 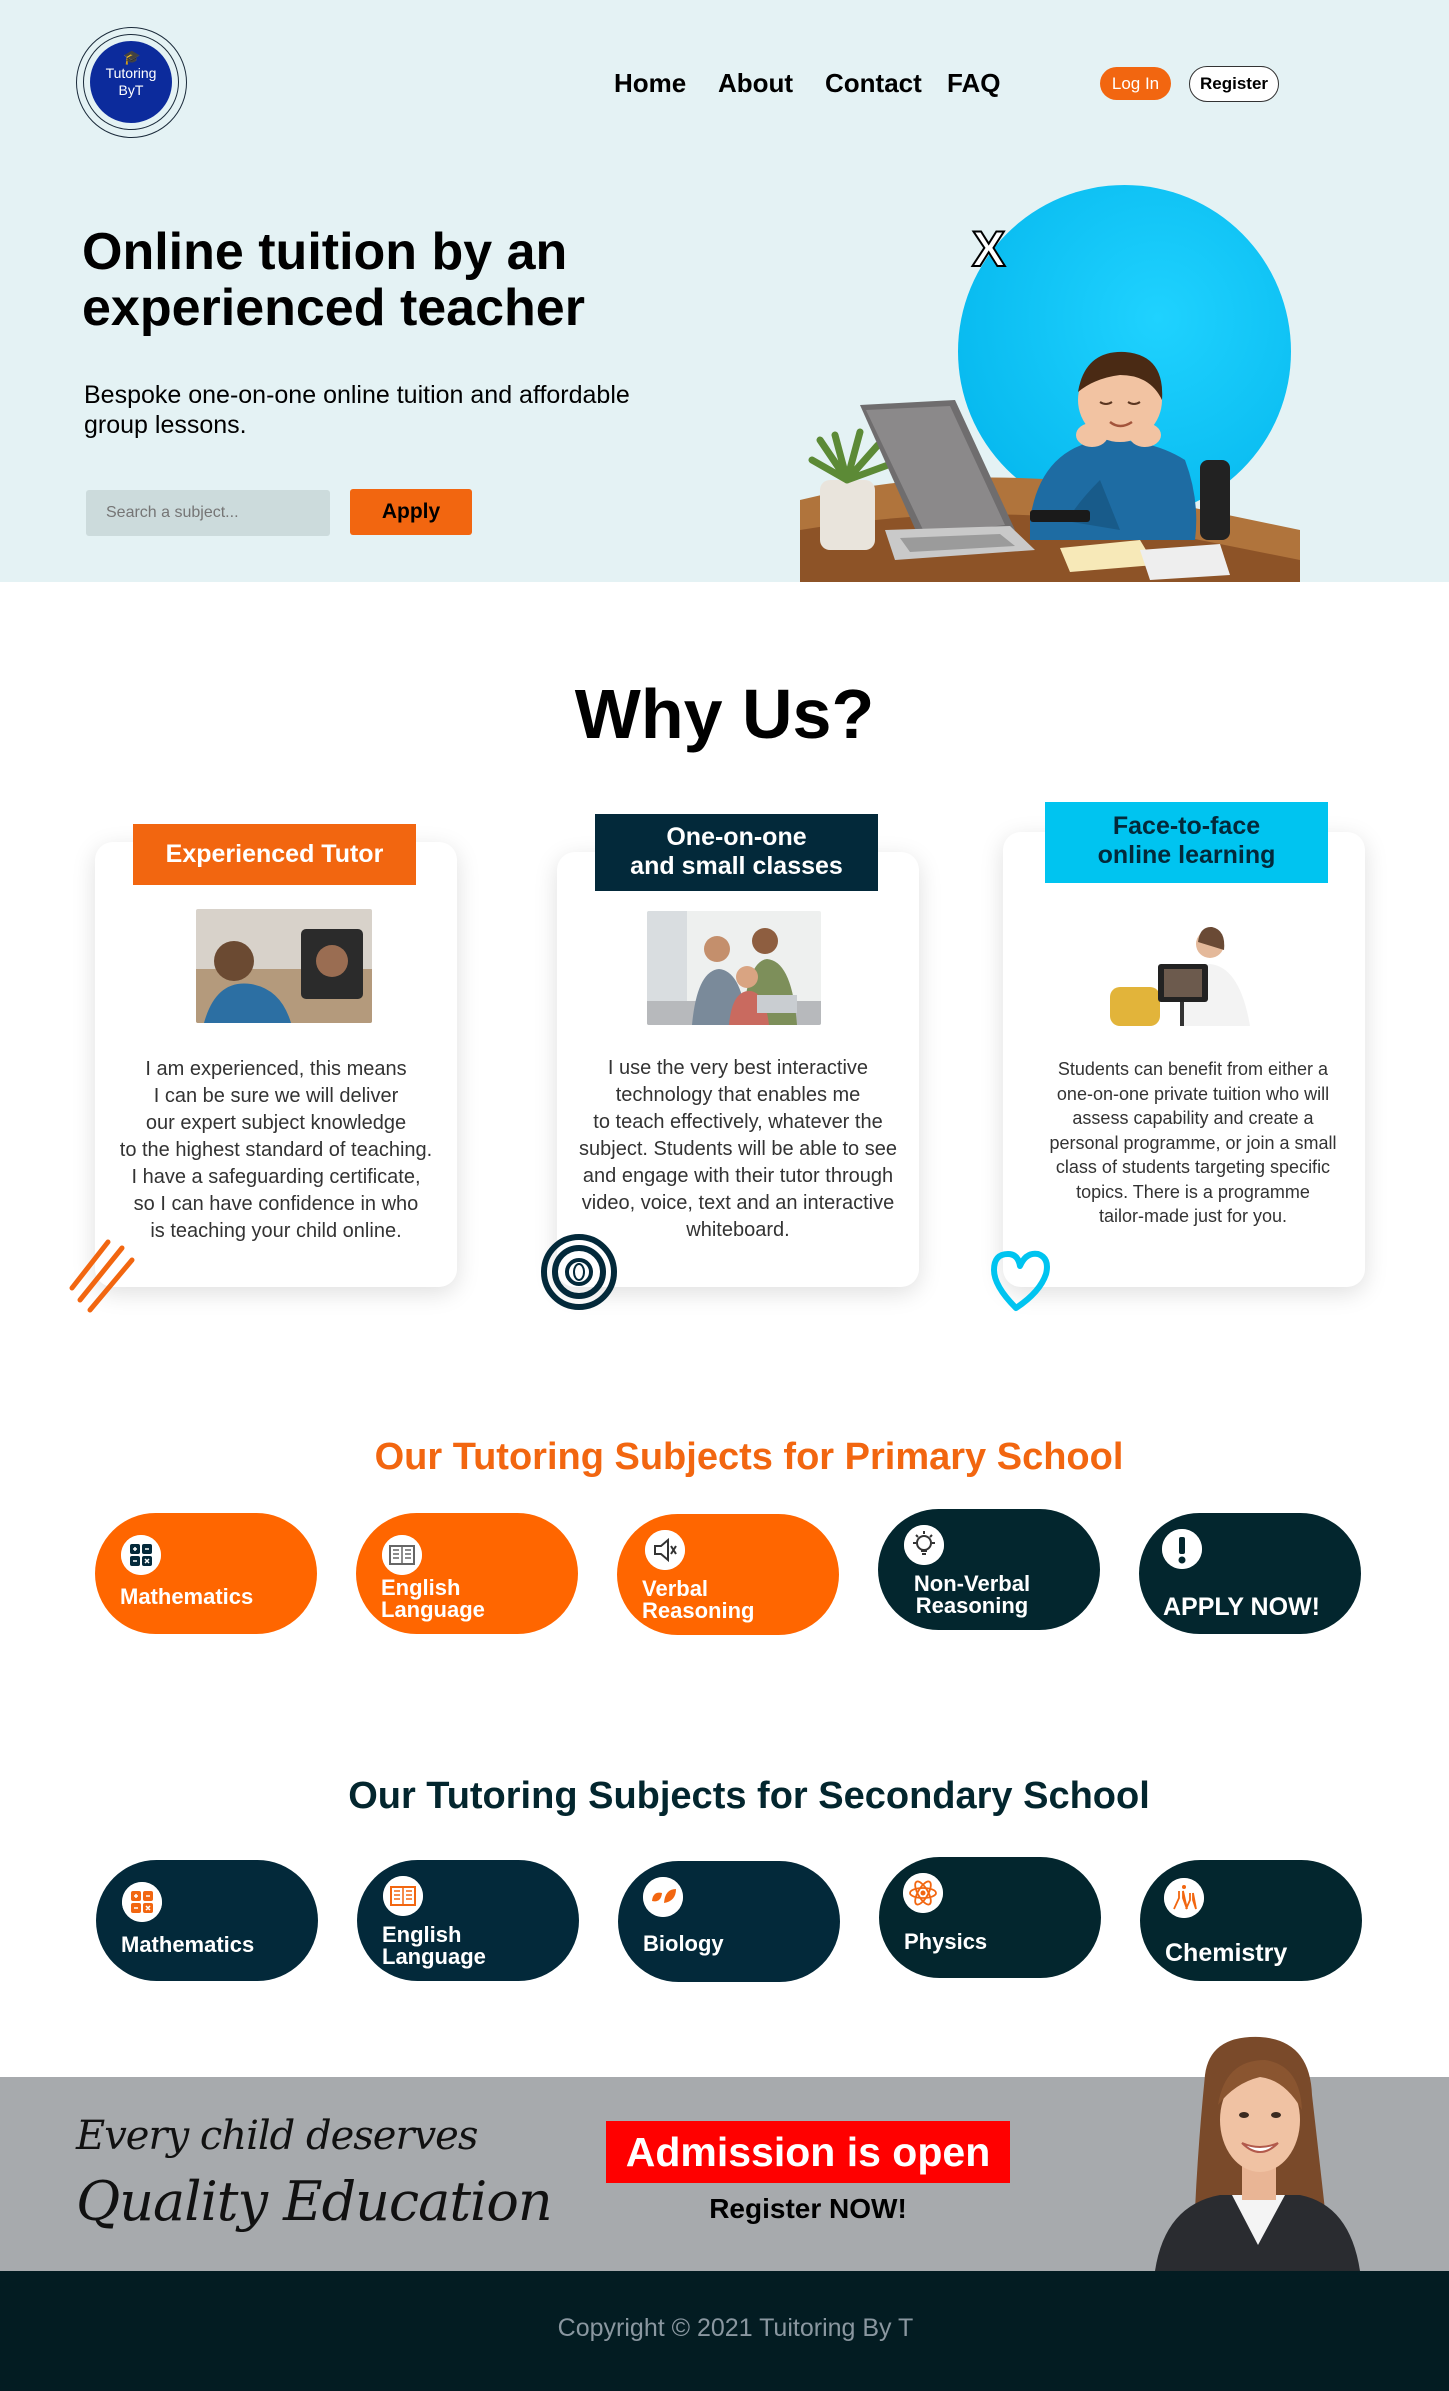 What do you see at coordinates (698, 1599) in the screenshot?
I see `subject-label: Verbal Reasoning` at bounding box center [698, 1599].